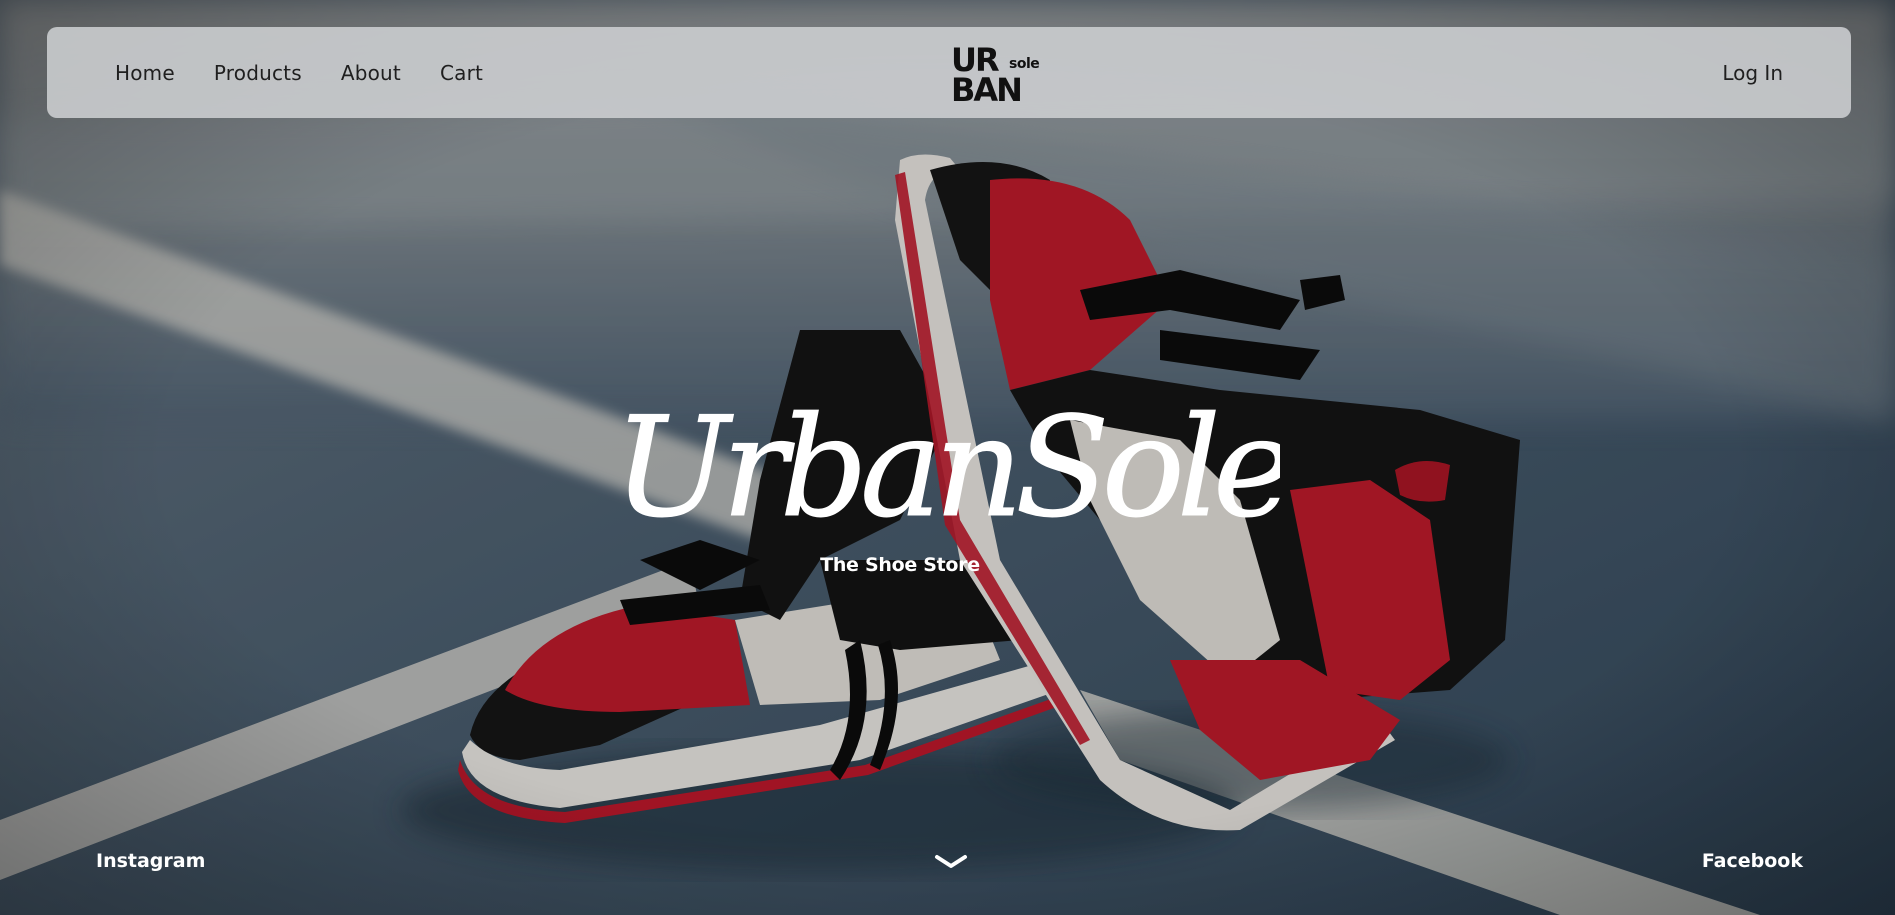 The height and width of the screenshot is (915, 1895). I want to click on chevron-down-icon, so click(951, 862).